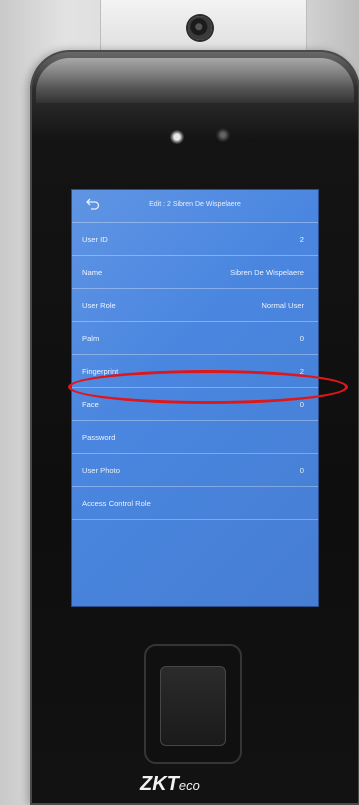 This screenshot has height=805, width=359. Describe the element at coordinates (90, 404) in the screenshot. I see `row-label: Face` at that location.